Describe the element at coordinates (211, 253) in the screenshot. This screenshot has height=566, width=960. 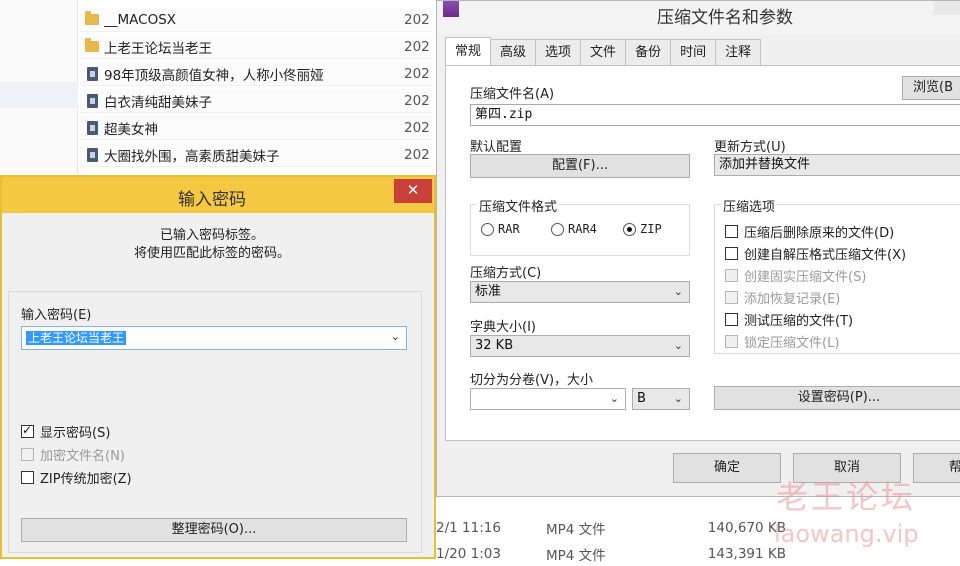
I see `info-line: 将使用匹配此标签的密码。` at that location.